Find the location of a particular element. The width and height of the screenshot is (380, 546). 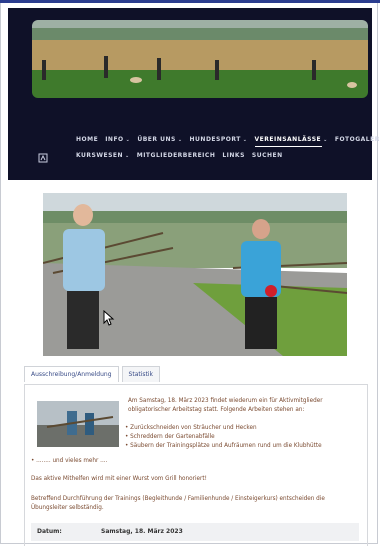

nav-item-über-uns: ÜBER UNS ⌄ is located at coordinates (159, 139).